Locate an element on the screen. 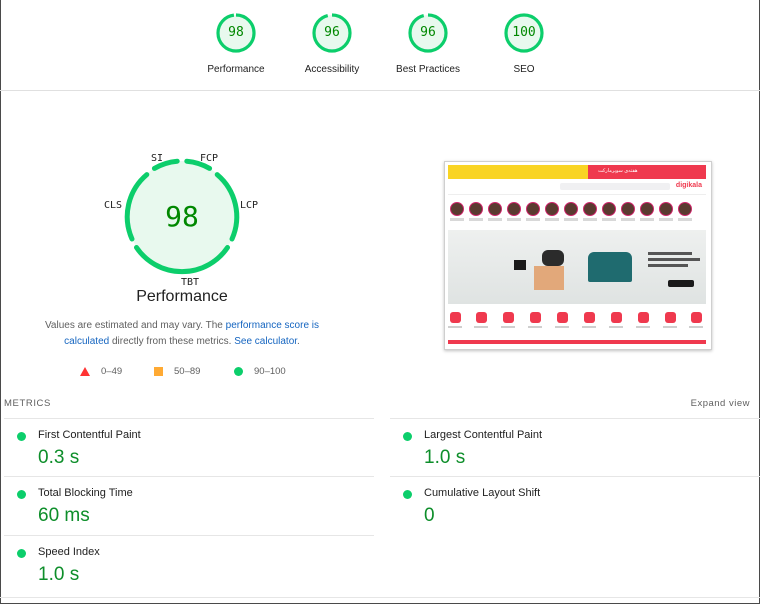 The height and width of the screenshot is (604, 760). gauge-ring: 96 is located at coordinates (428, 33).